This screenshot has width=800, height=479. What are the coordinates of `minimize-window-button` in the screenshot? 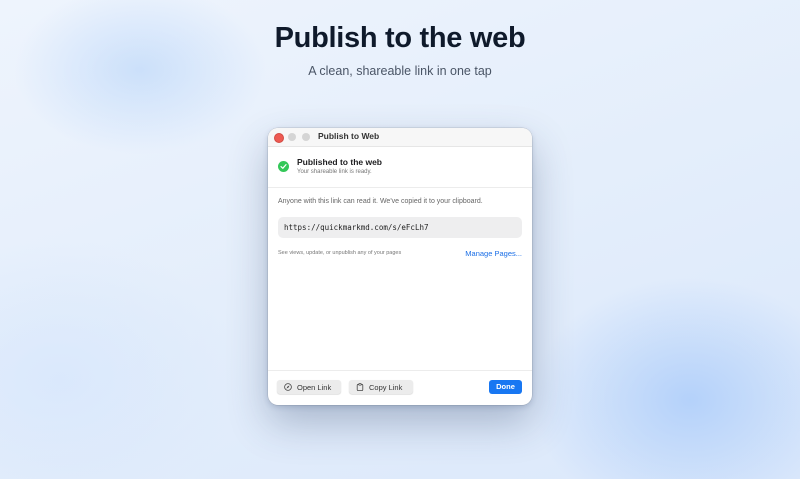 It's located at (292, 137).